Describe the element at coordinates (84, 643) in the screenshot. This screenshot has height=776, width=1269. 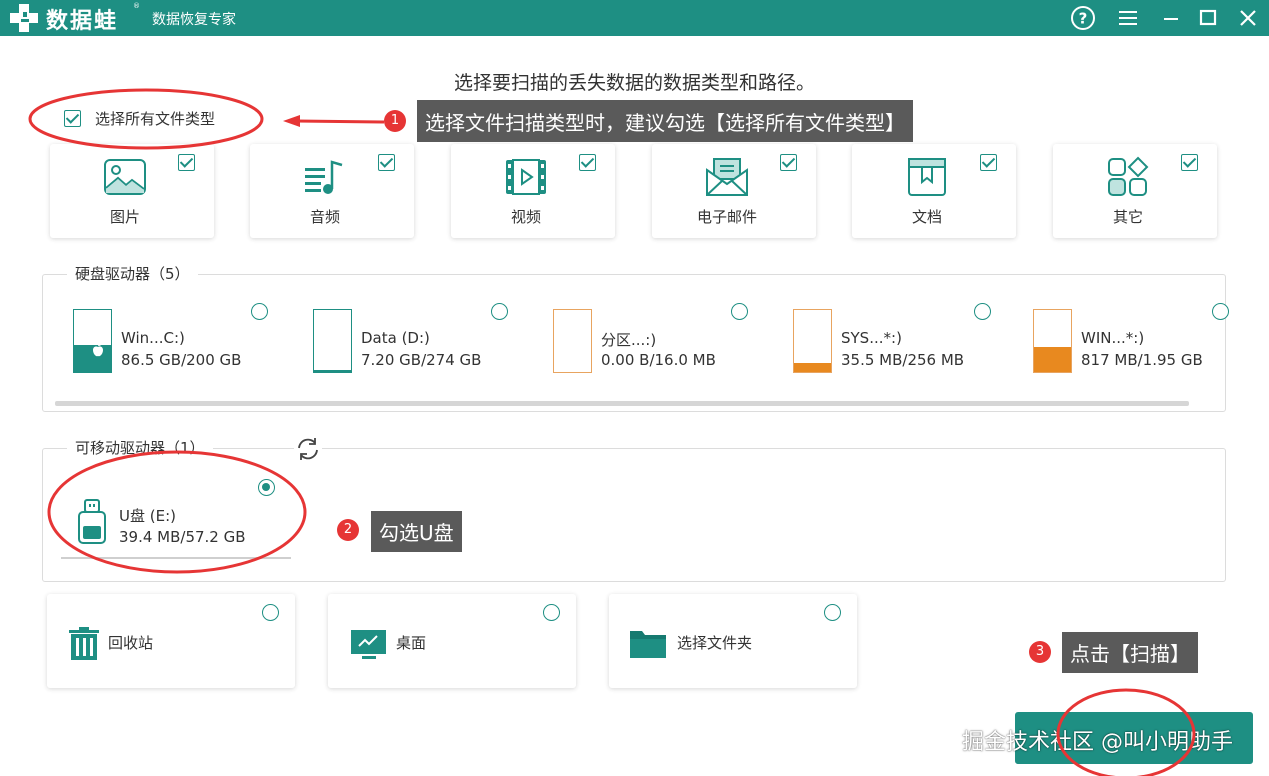
I see `recycle-bin-icon` at that location.